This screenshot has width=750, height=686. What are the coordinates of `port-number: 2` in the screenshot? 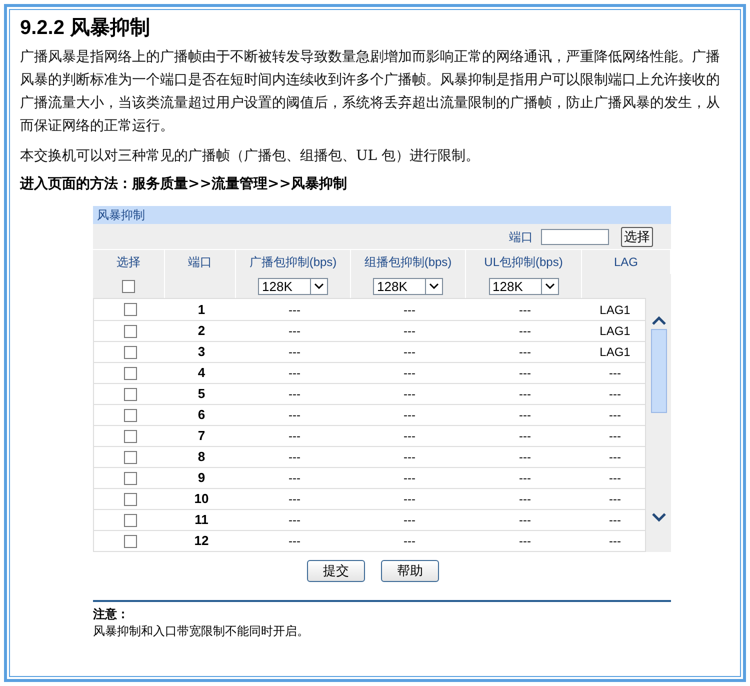 It's located at (202, 331).